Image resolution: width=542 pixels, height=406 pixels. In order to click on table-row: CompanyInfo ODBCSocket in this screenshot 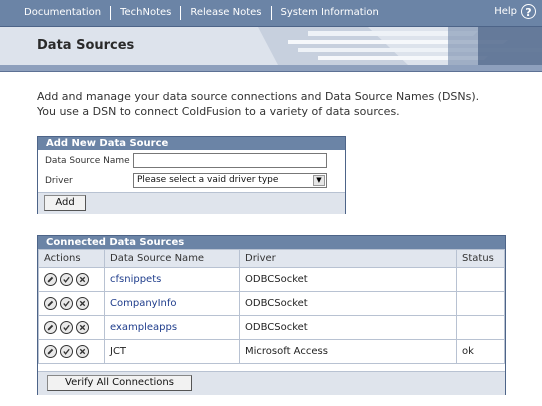, I will do `click(271, 303)`.